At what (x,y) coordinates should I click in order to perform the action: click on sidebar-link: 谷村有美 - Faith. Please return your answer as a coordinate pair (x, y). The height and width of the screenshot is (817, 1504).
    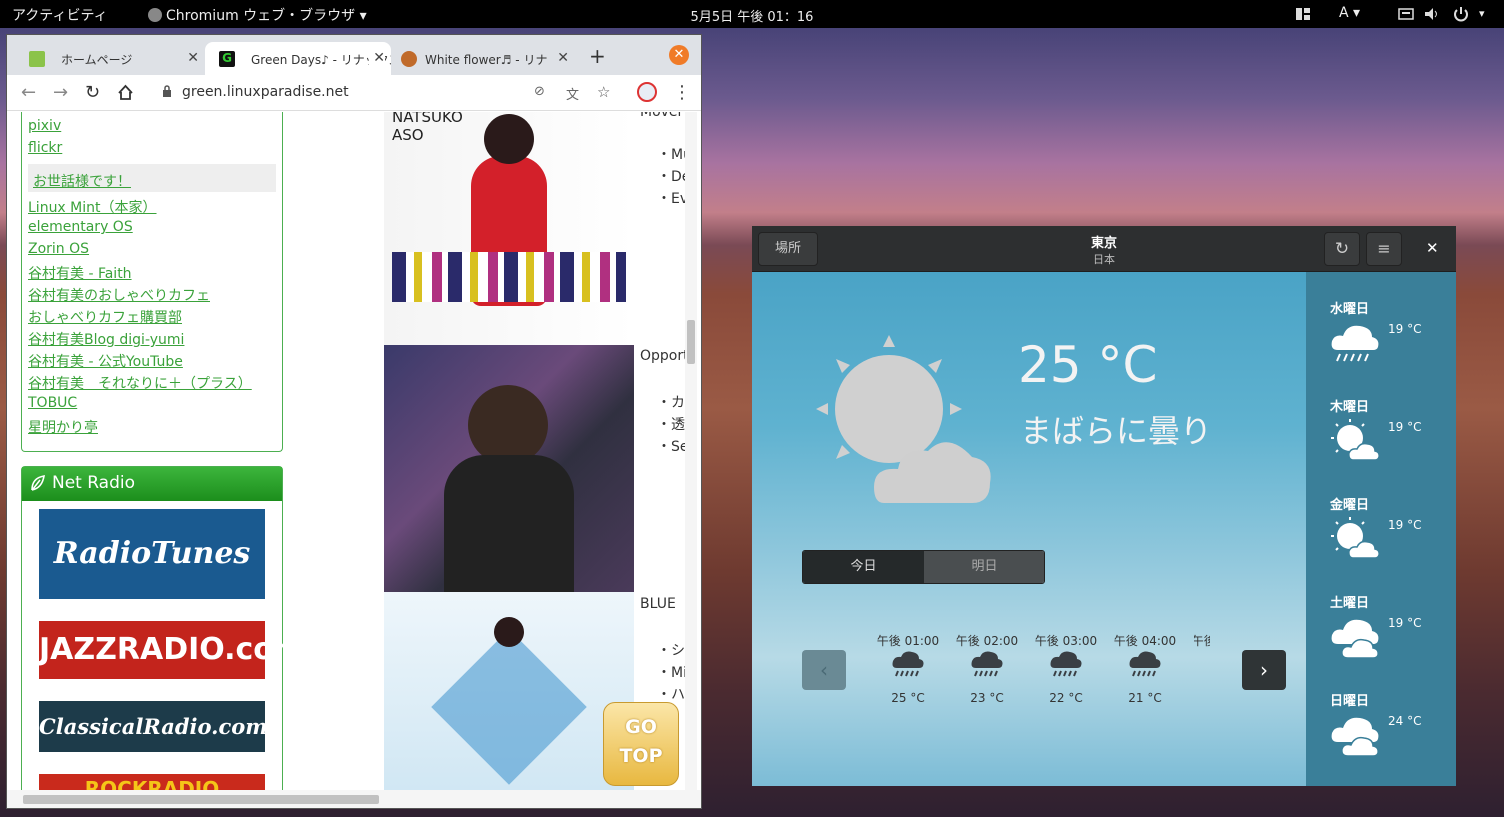
    Looking at the image, I should click on (80, 273).